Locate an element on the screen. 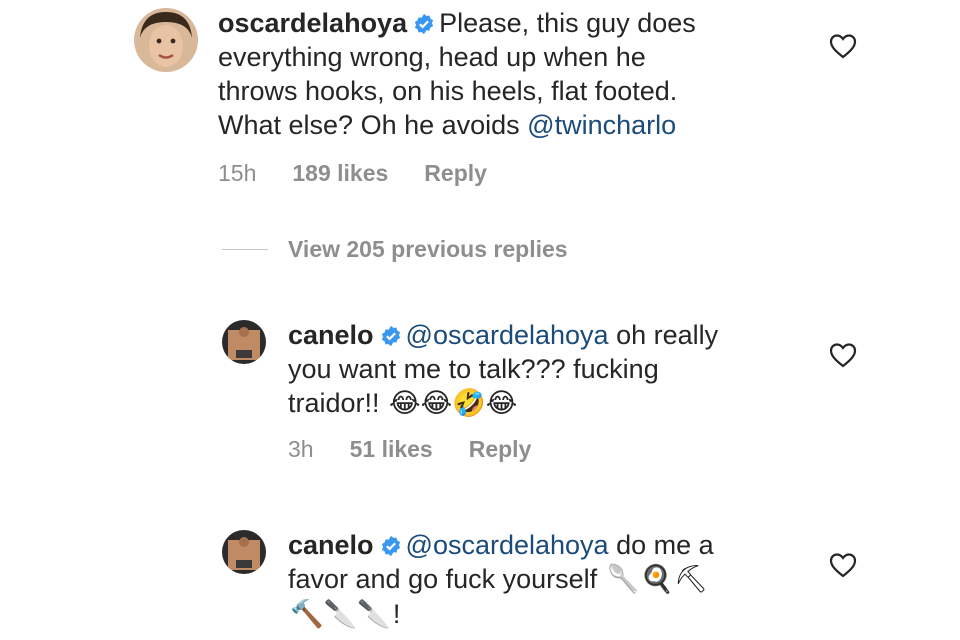 The image size is (960, 640). likes-count: 51 likes is located at coordinates (391, 449).